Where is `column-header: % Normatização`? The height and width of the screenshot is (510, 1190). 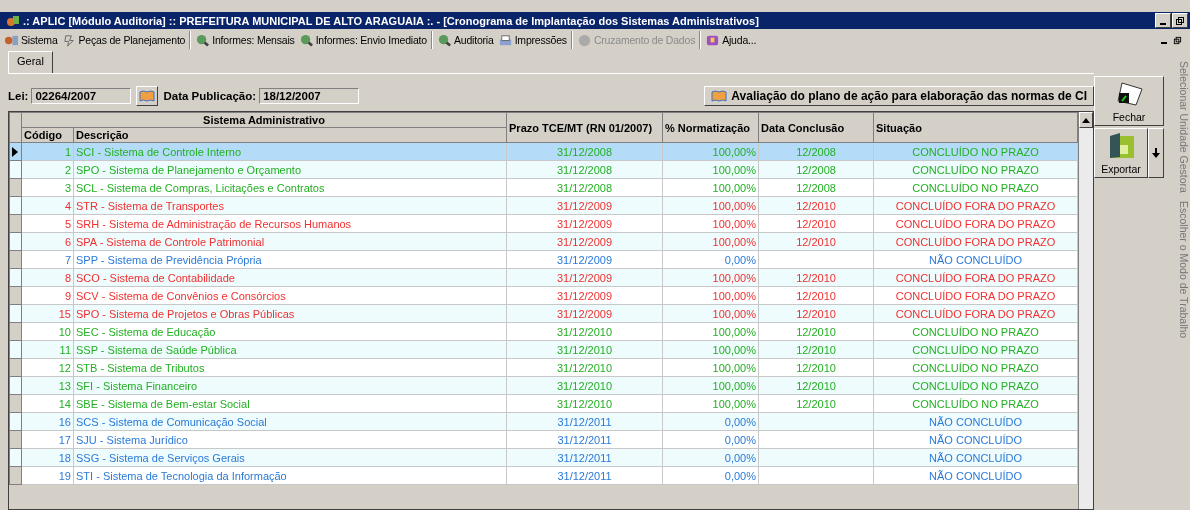
column-header: % Normatização is located at coordinates (710, 127).